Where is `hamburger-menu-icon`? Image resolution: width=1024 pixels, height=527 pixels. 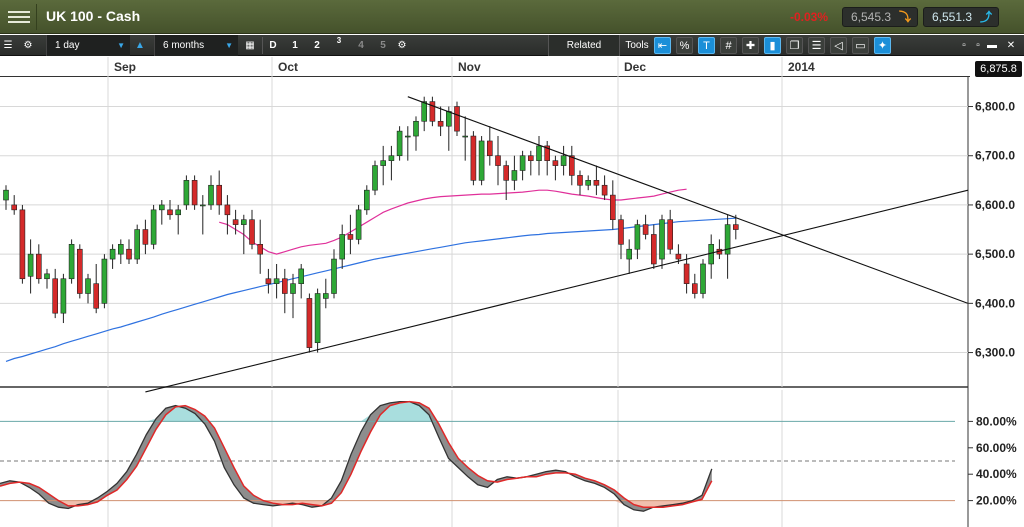 hamburger-menu-icon is located at coordinates (19, 17).